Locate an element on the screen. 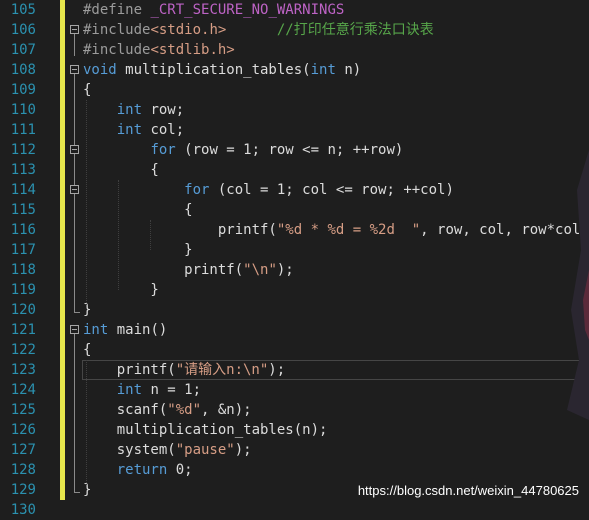 The image size is (589, 520). code-line: 118 printf("\n"); is located at coordinates (294, 270).